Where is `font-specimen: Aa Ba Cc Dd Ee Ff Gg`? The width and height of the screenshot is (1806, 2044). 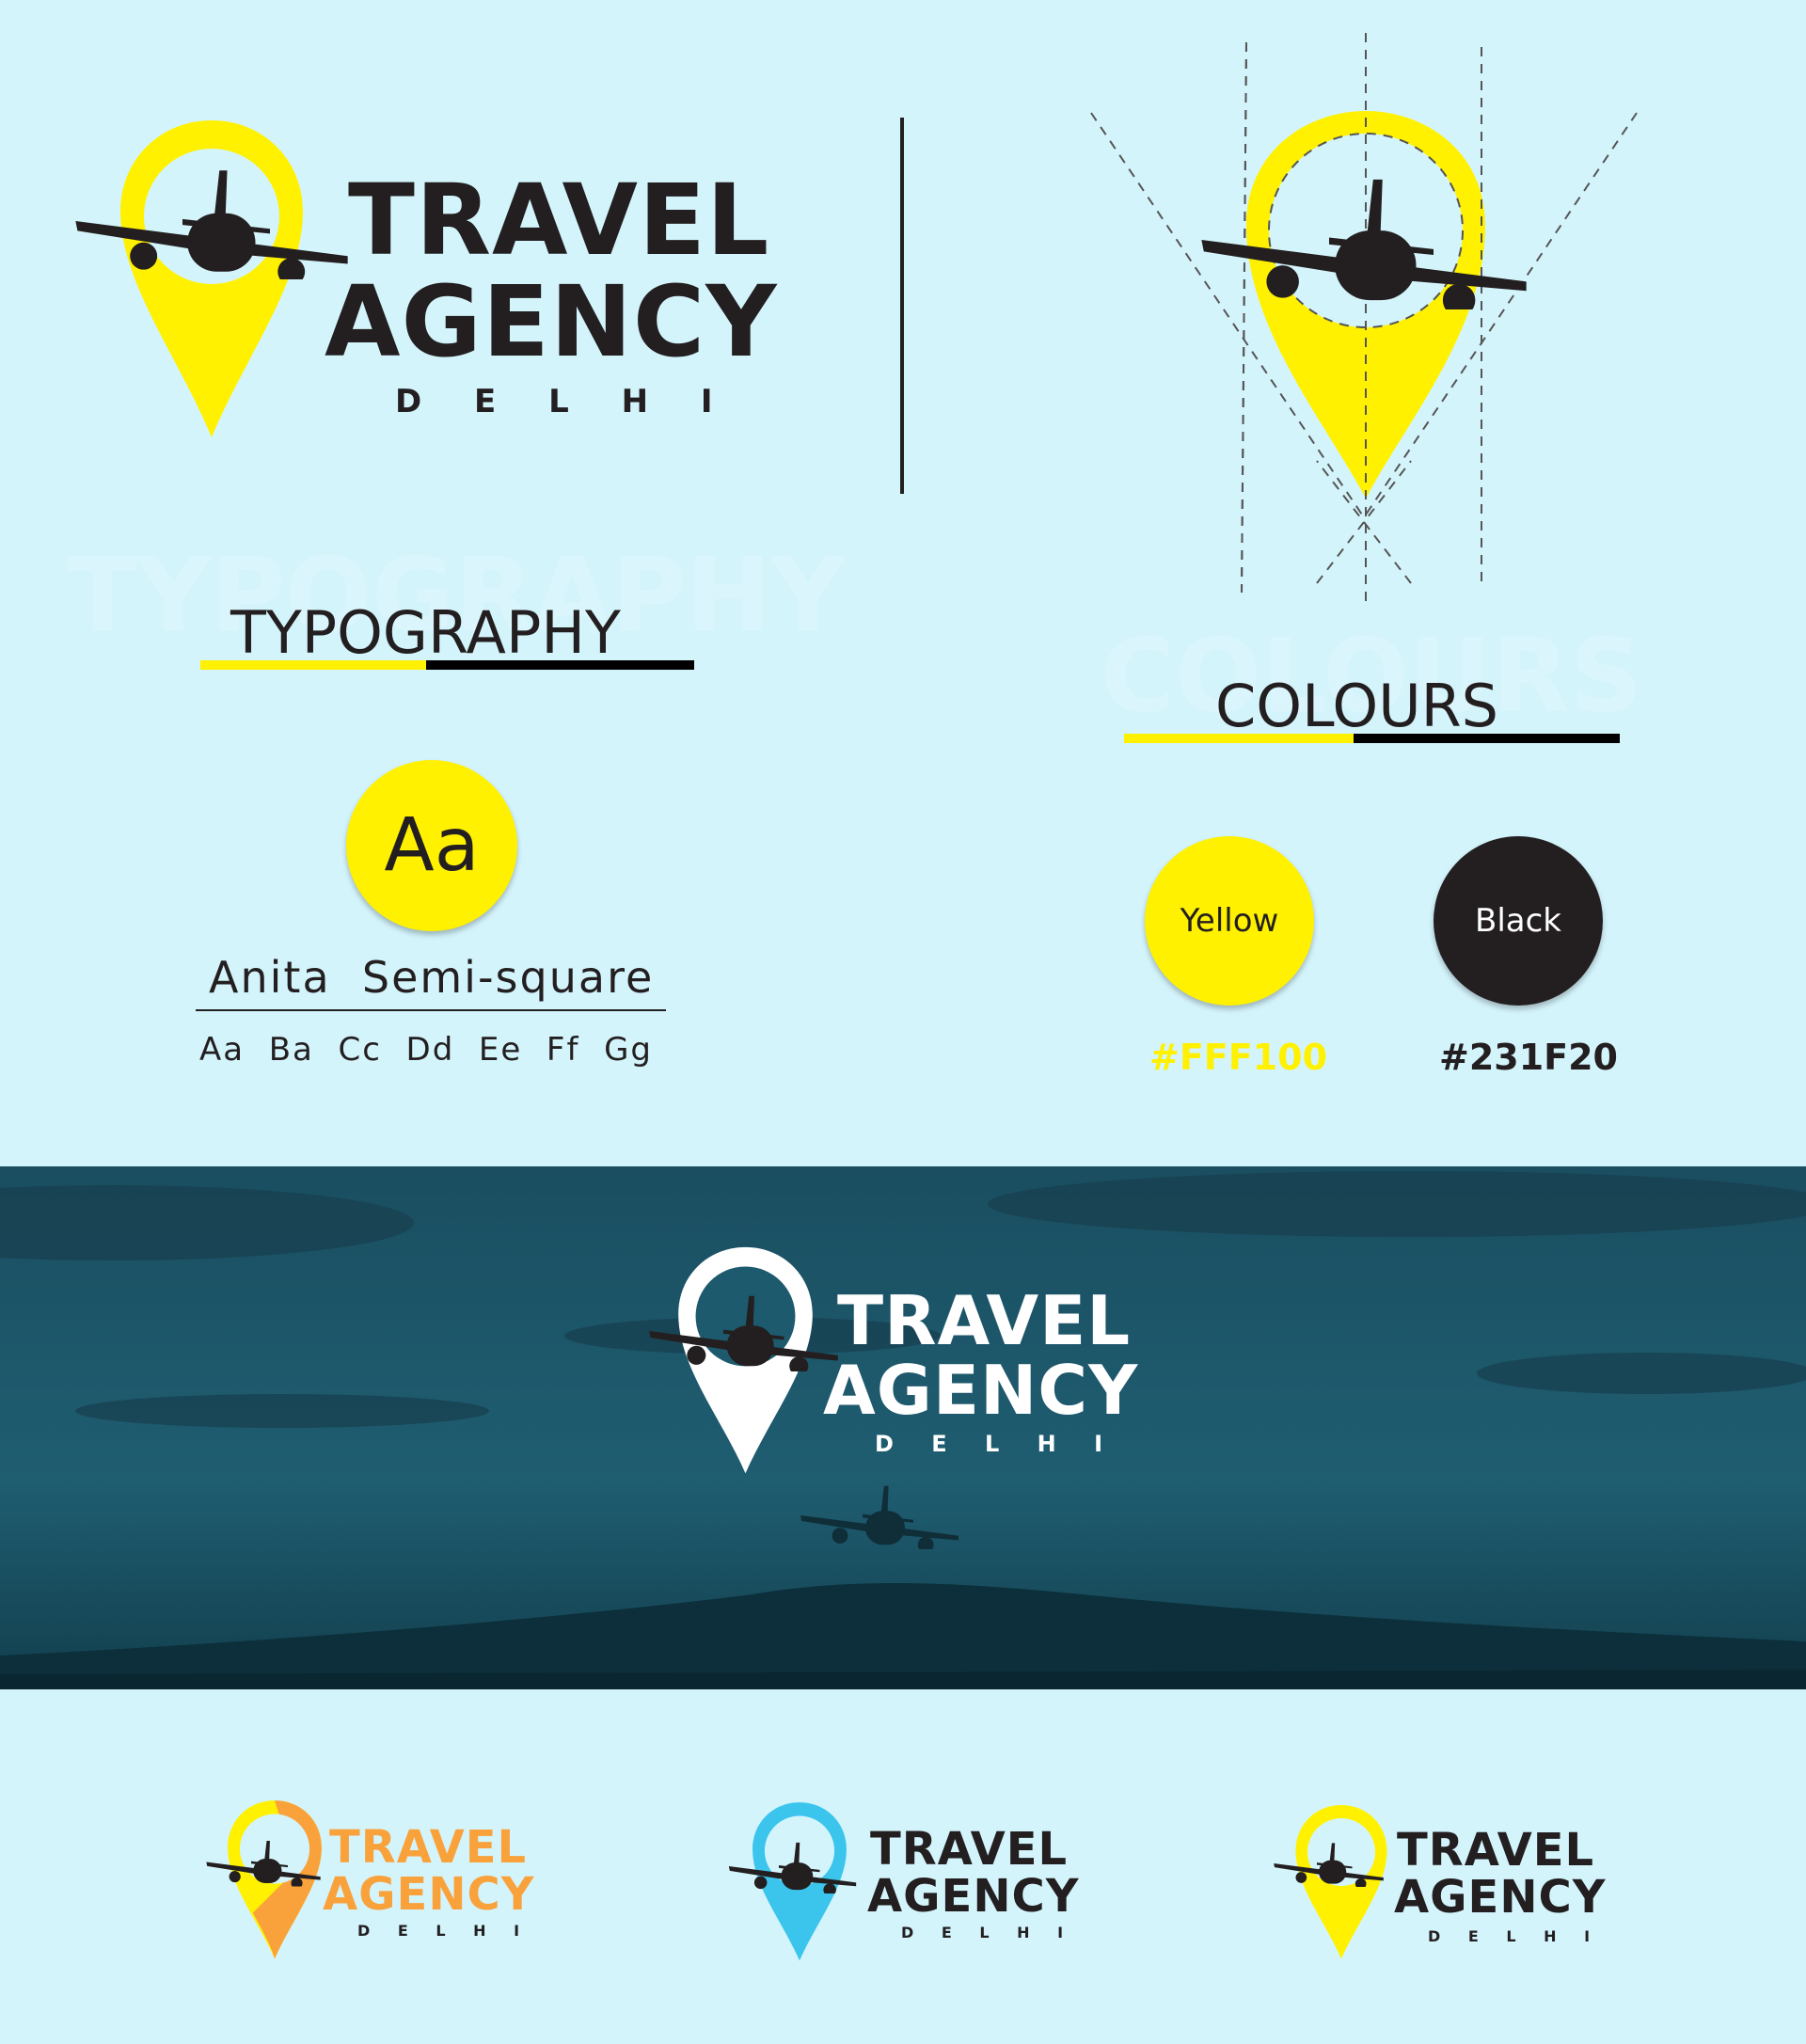
font-specimen: Aa Ba Cc Dd Ee Ff Gg is located at coordinates (426, 1050).